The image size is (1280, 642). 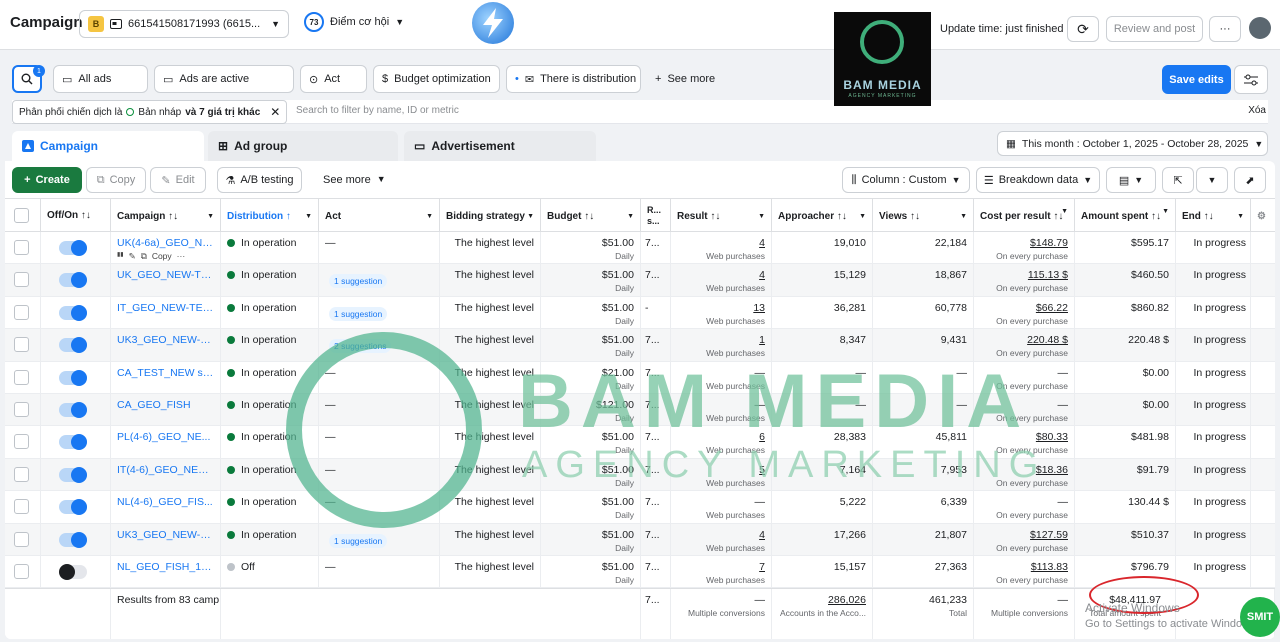 I want to click on result-value: 5, so click(x=762, y=470).